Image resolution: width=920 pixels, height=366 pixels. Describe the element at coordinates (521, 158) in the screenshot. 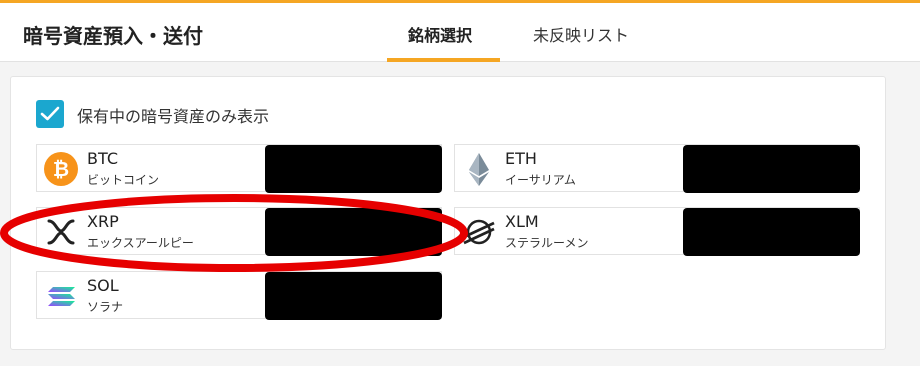

I see `coin-symbol: ETH` at that location.